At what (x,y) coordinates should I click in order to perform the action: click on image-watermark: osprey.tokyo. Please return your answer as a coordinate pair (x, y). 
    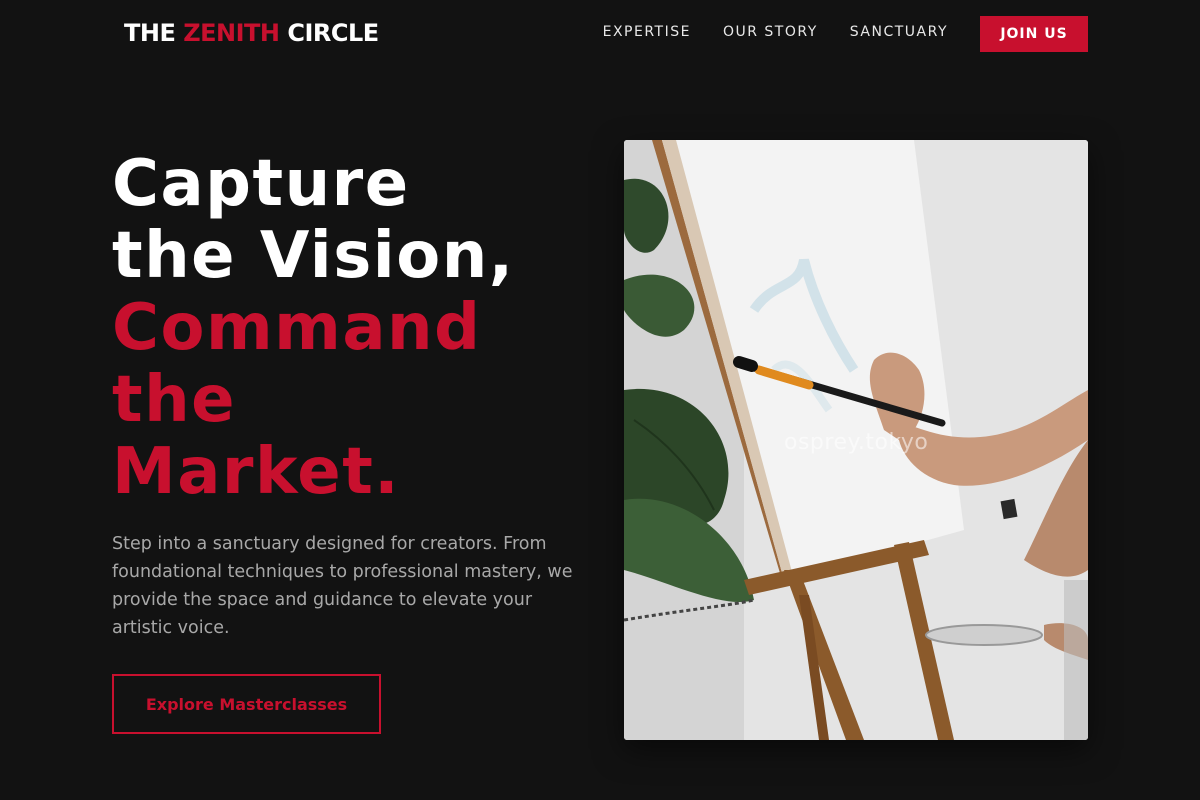
    Looking at the image, I should click on (856, 442).